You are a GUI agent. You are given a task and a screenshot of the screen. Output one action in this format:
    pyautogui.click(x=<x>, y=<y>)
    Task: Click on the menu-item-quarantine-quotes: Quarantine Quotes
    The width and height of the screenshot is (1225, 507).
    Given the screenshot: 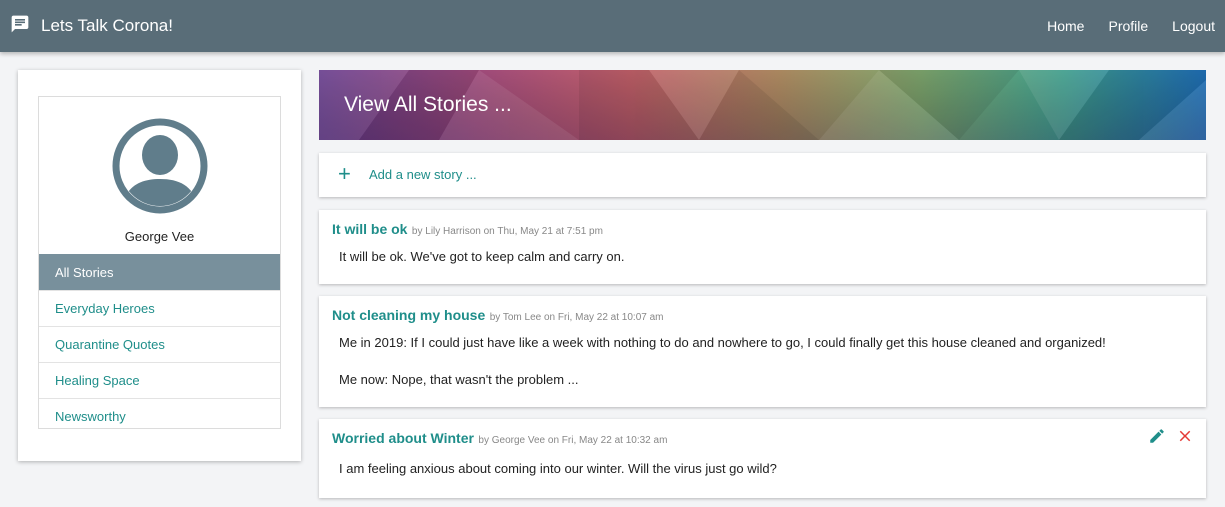 What is the action you would take?
    pyautogui.click(x=159, y=344)
    